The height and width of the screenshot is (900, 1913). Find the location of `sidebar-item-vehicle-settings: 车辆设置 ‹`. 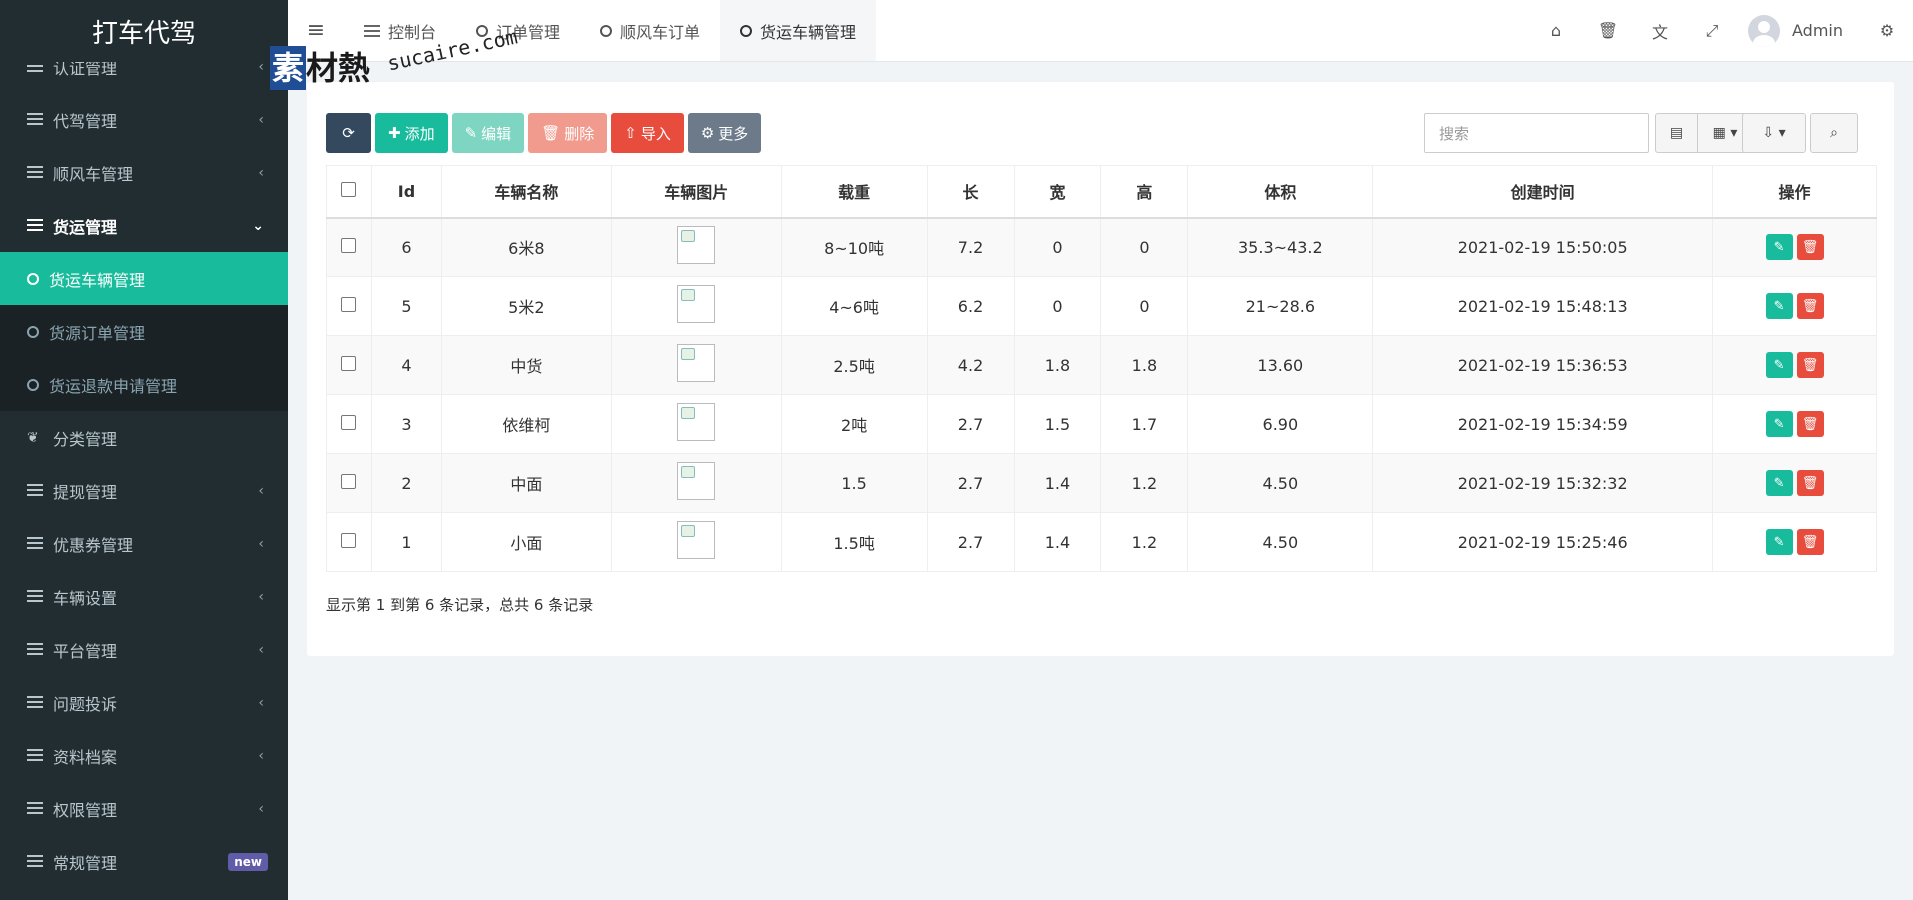

sidebar-item-vehicle-settings: 车辆设置 ‹ is located at coordinates (144, 596).